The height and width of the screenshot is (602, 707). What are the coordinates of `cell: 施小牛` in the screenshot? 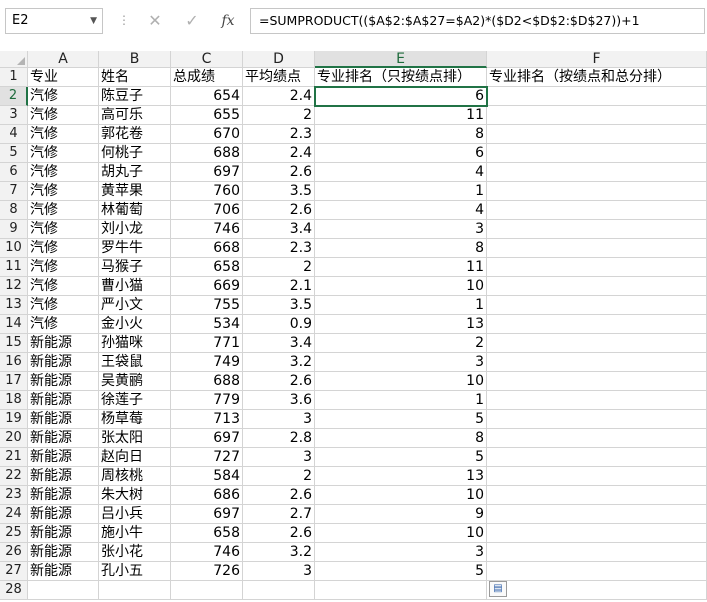 It's located at (135, 533).